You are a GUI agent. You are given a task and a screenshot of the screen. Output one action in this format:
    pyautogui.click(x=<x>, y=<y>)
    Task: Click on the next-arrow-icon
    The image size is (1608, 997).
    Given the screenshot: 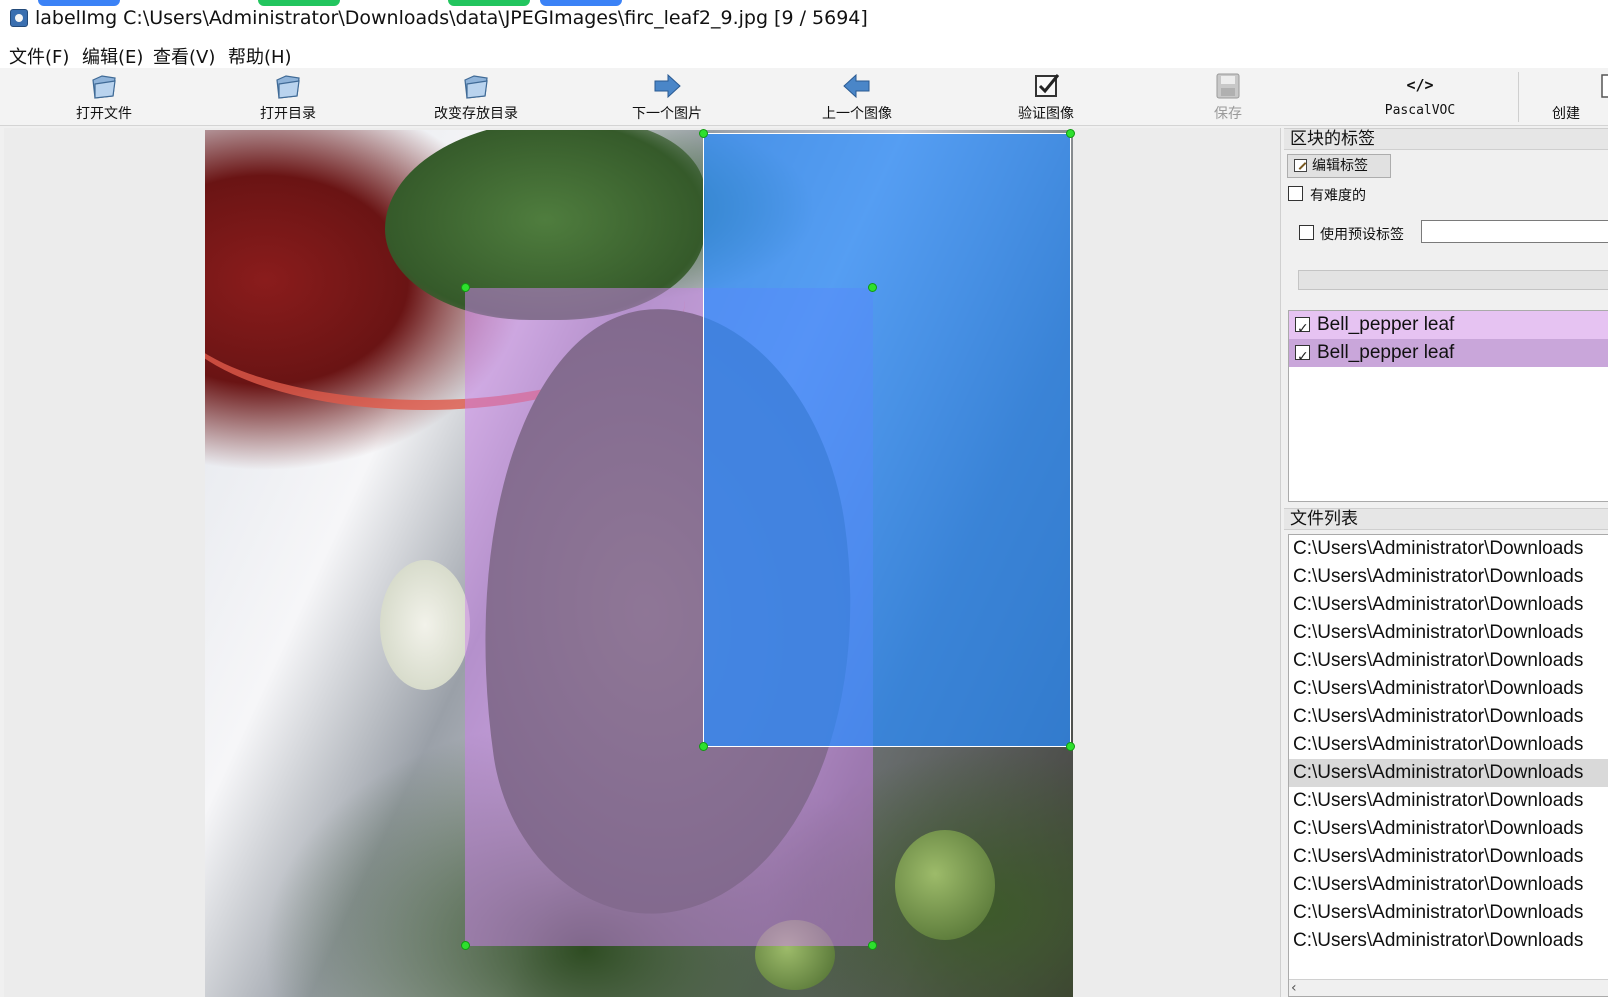 What is the action you would take?
    pyautogui.click(x=667, y=86)
    